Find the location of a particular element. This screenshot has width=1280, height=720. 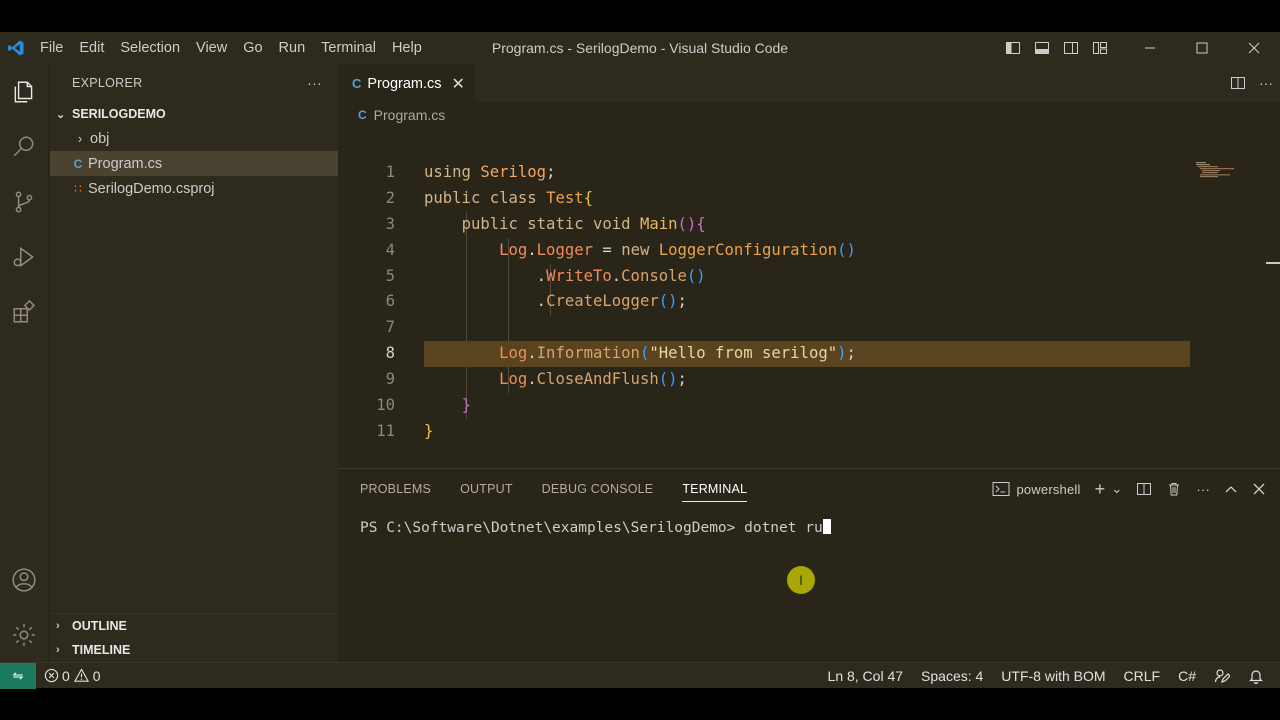

tree-item-obj: › obj is located at coordinates (194, 138).